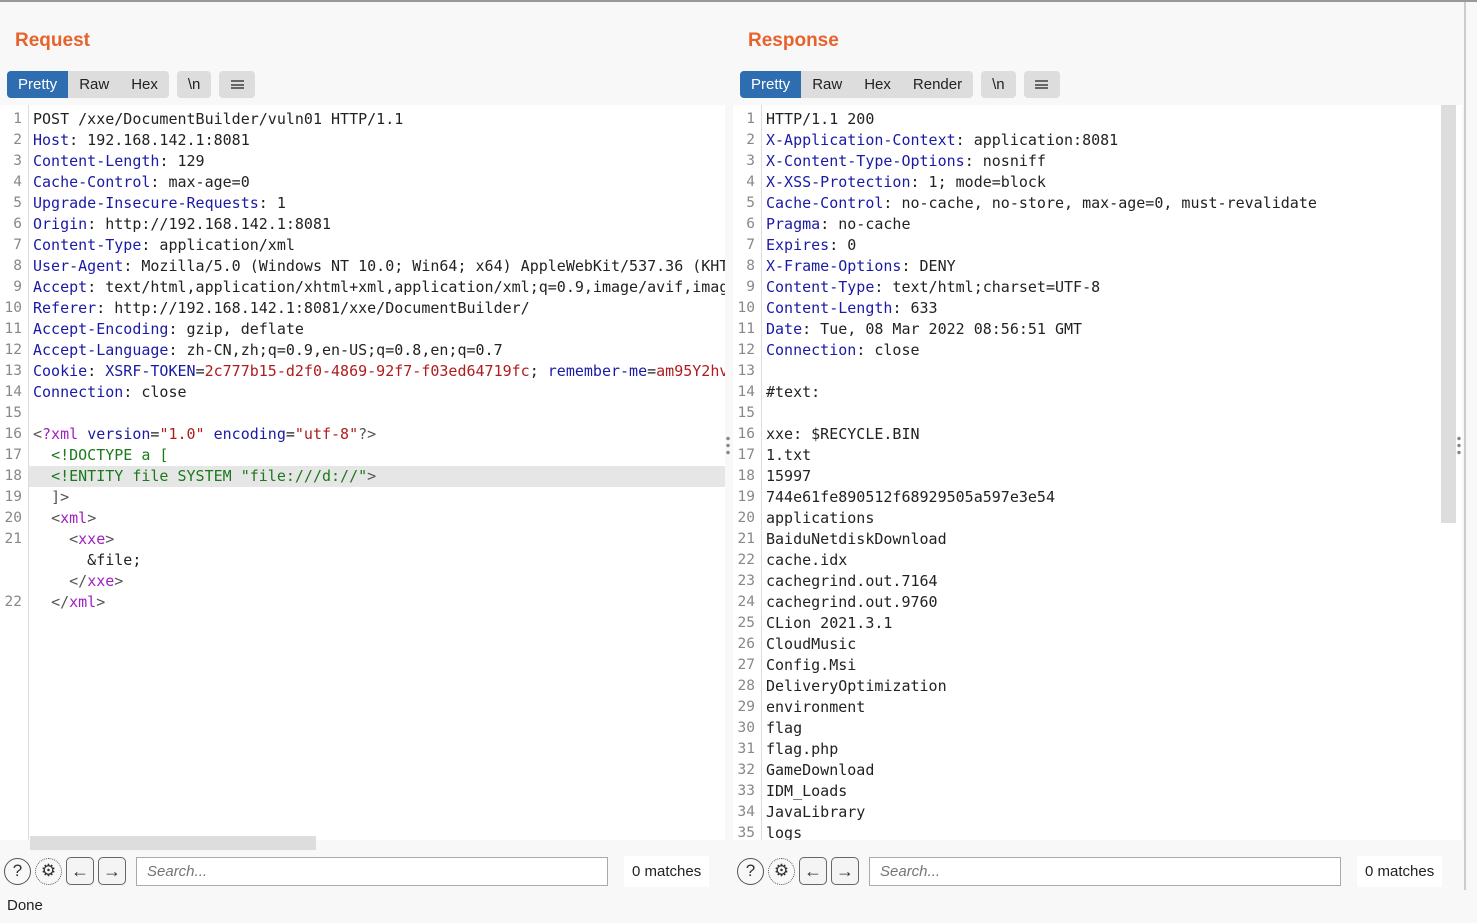 This screenshot has height=923, width=1477. What do you see at coordinates (17, 287) in the screenshot?
I see `line-number: 9` at bounding box center [17, 287].